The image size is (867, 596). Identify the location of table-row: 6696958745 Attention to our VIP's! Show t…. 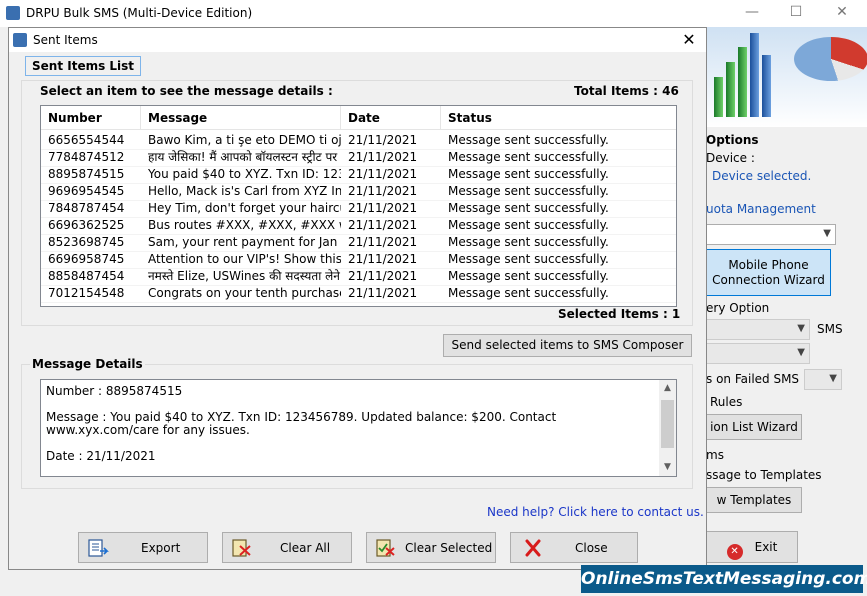
(358, 259).